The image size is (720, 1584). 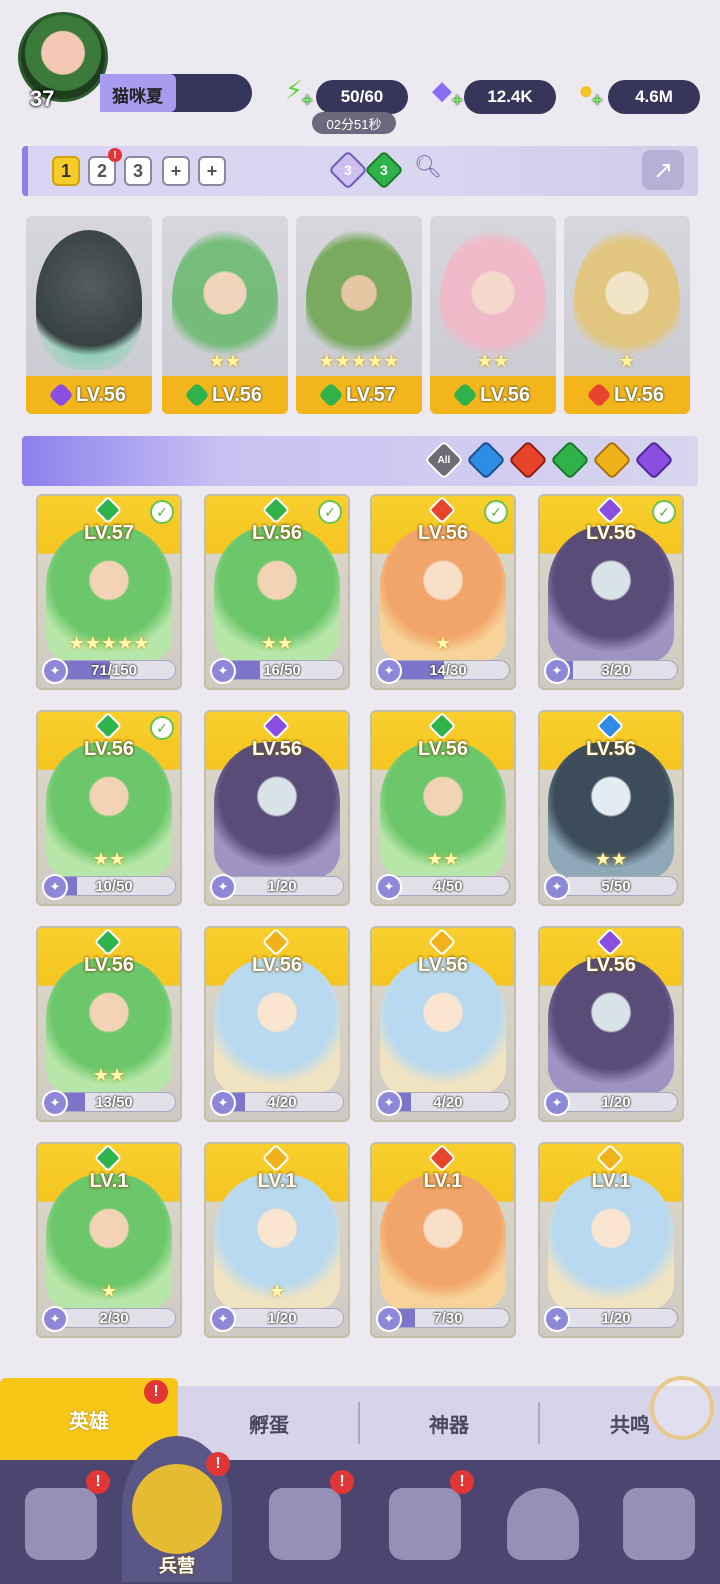 I want to click on shard-progress-bar: 71/150, so click(x=114, y=670).